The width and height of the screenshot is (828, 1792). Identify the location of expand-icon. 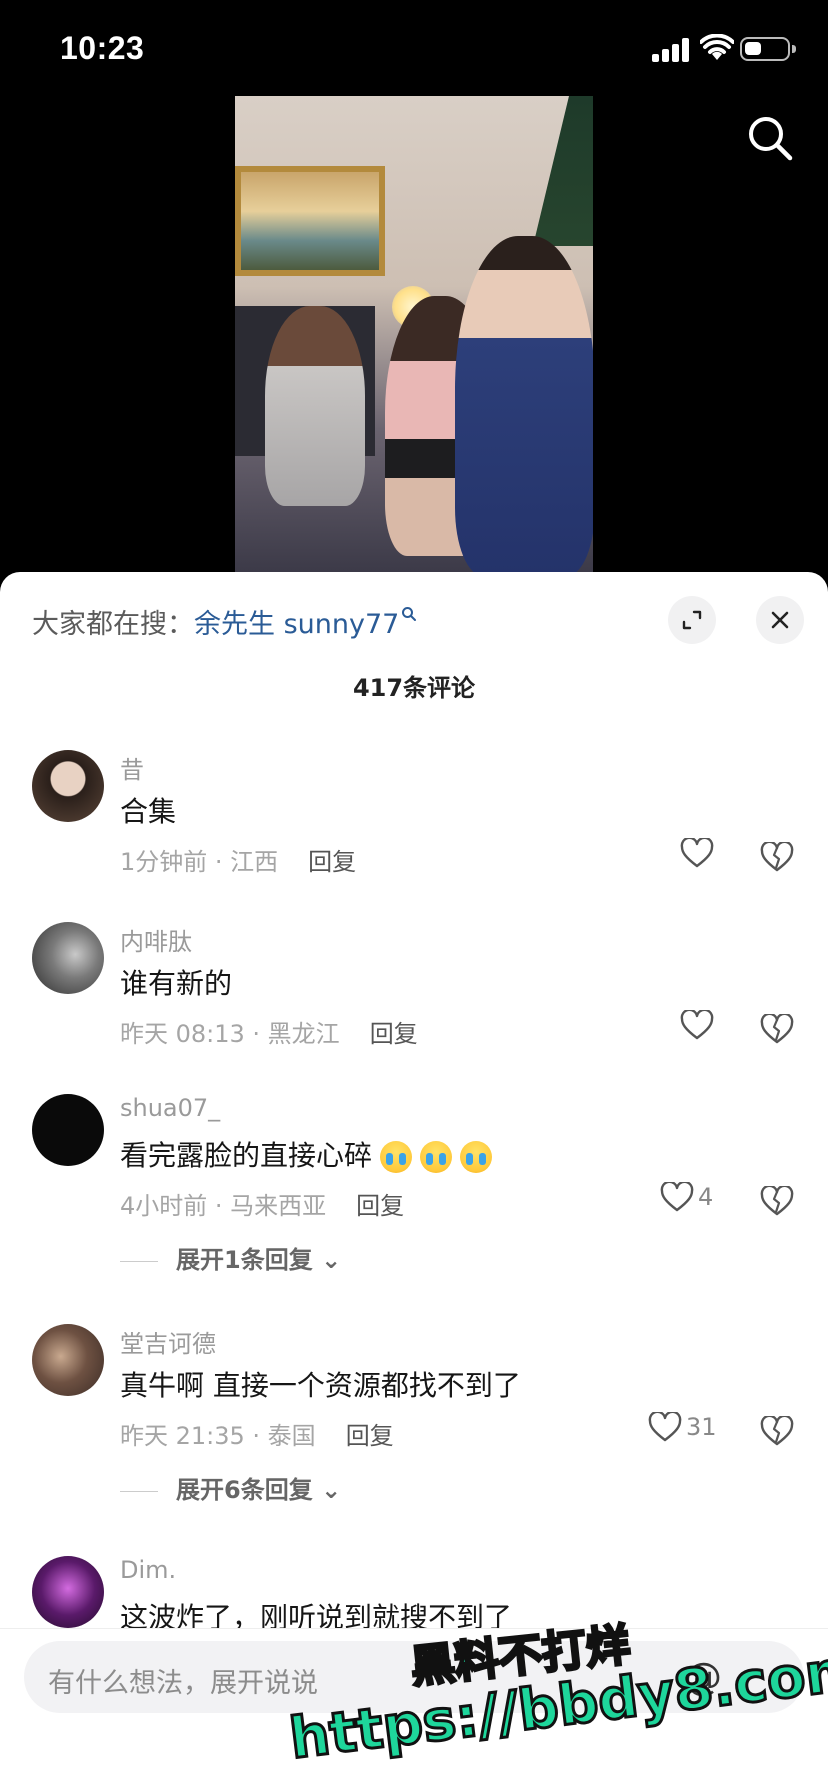
(692, 620).